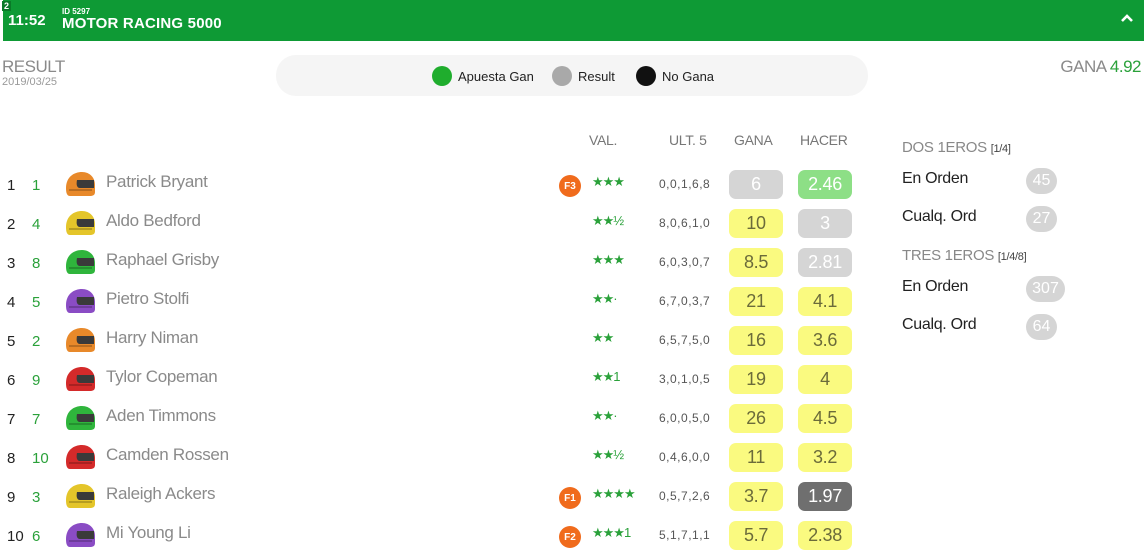  Describe the element at coordinates (756, 418) in the screenshot. I see `gana-odds-button: 26` at that location.